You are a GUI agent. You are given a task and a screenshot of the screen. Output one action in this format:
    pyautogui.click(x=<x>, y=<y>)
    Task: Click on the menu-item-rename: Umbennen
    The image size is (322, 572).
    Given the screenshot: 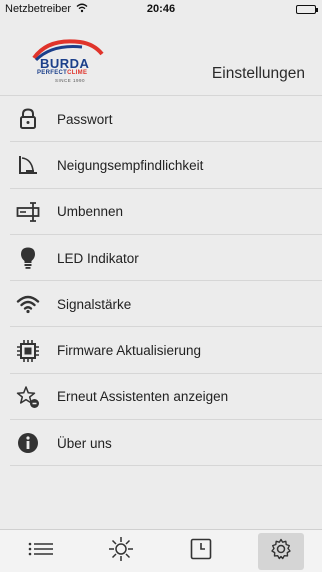 What is the action you would take?
    pyautogui.click(x=161, y=212)
    